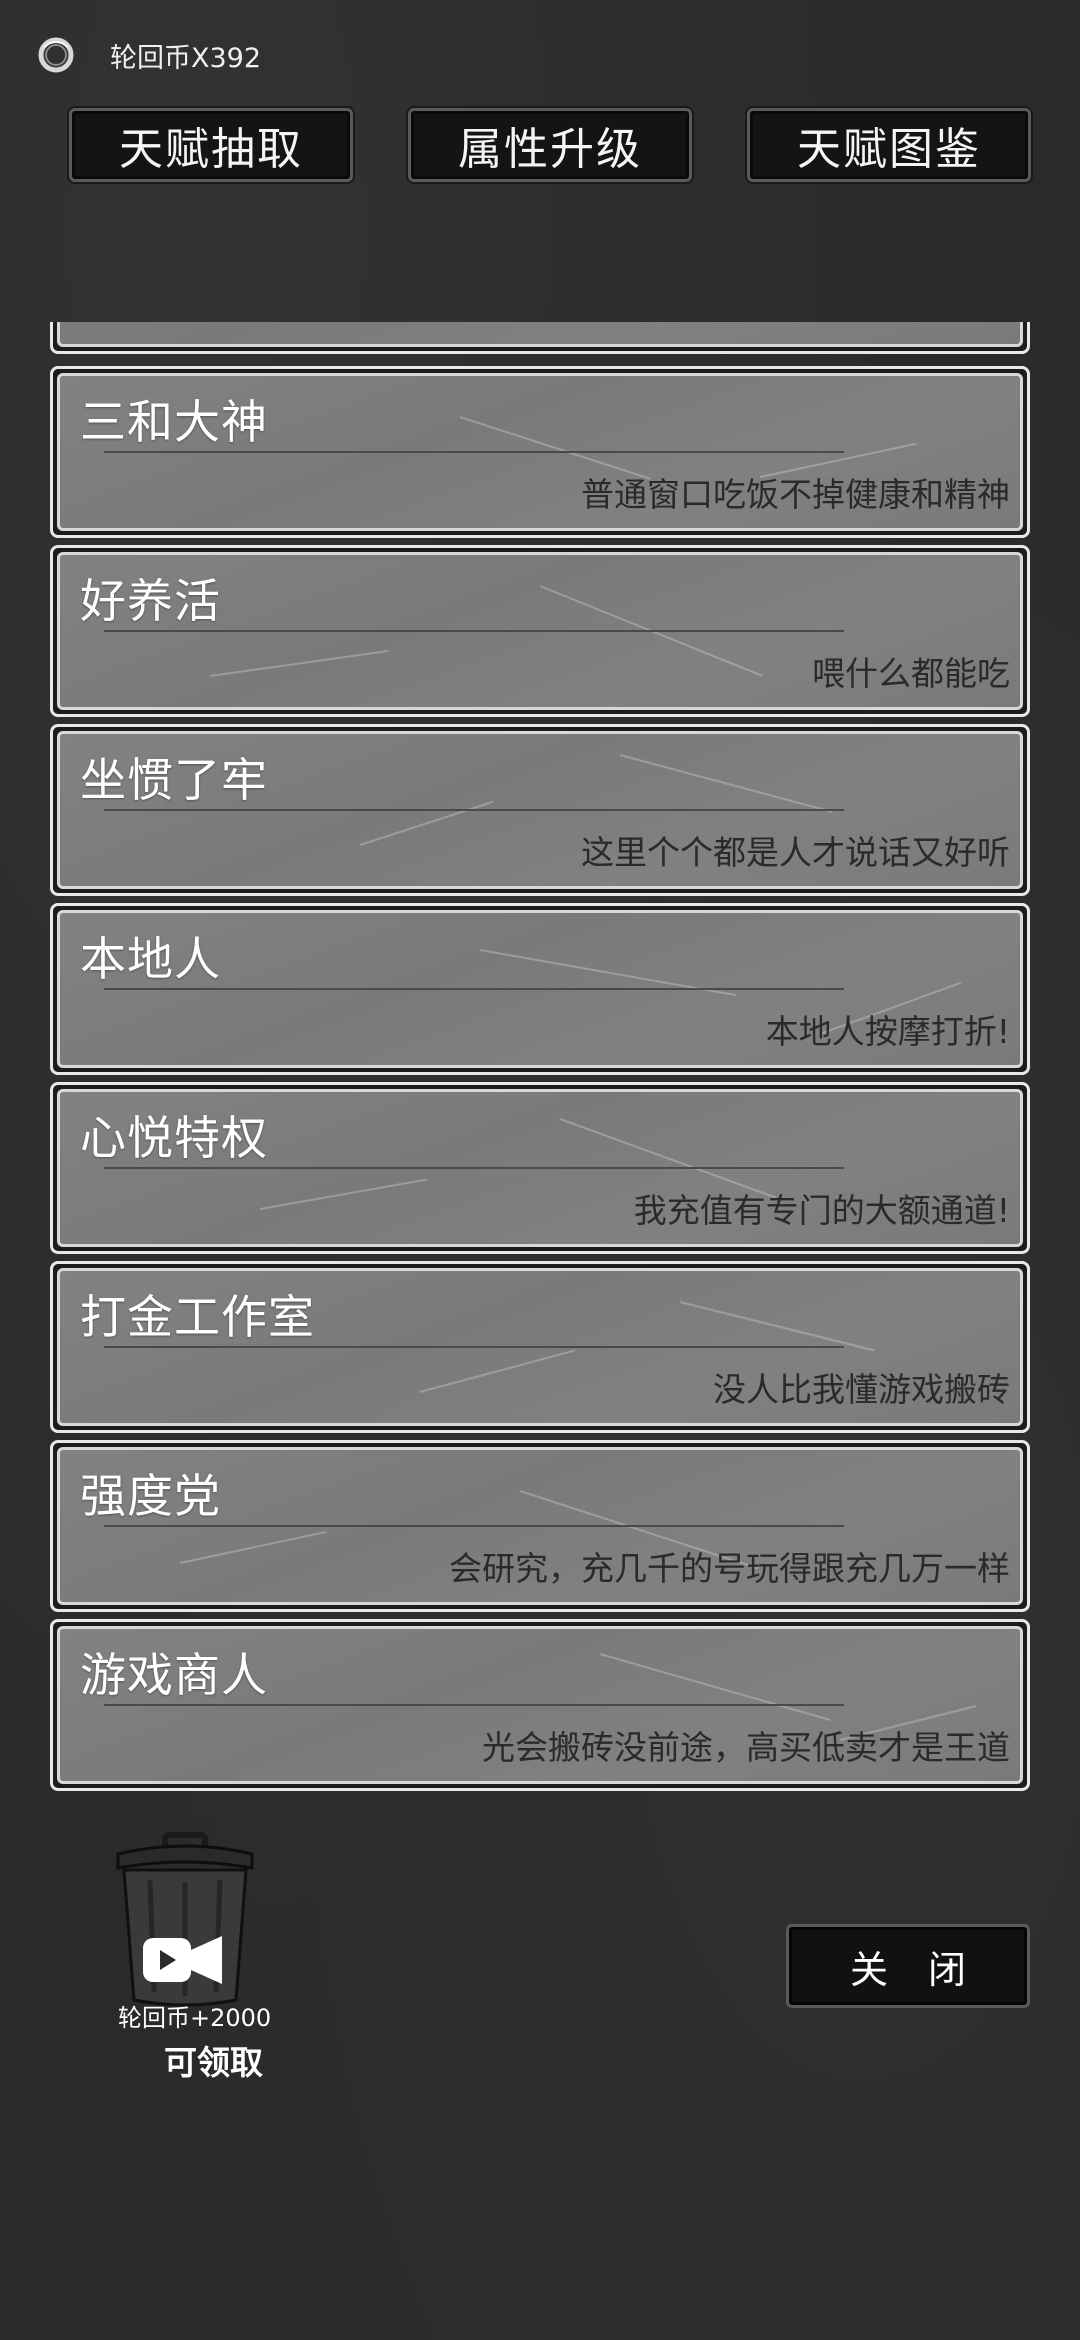 The width and height of the screenshot is (1080, 2340). What do you see at coordinates (887, 1031) in the screenshot?
I see `talent-description: 本地人按摩打折!` at bounding box center [887, 1031].